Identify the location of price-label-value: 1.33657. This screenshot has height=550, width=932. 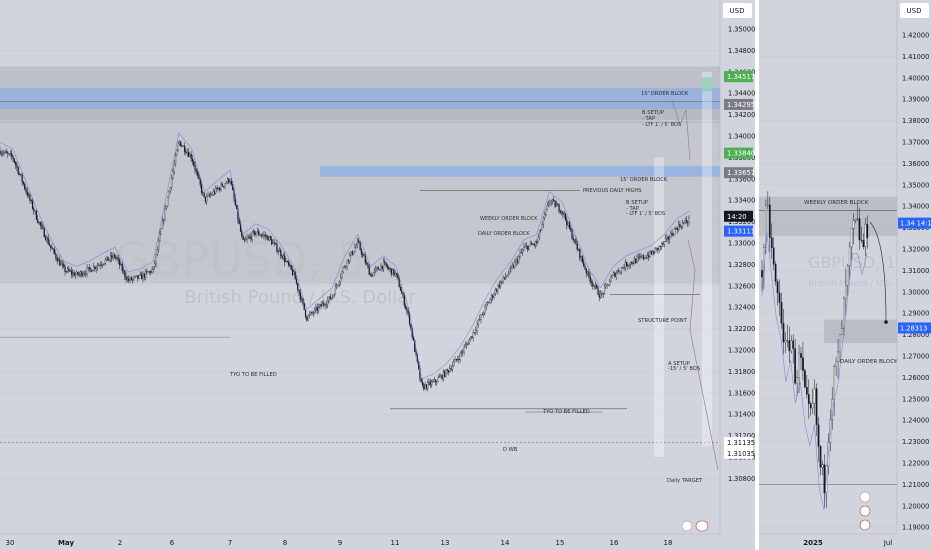
(741, 173).